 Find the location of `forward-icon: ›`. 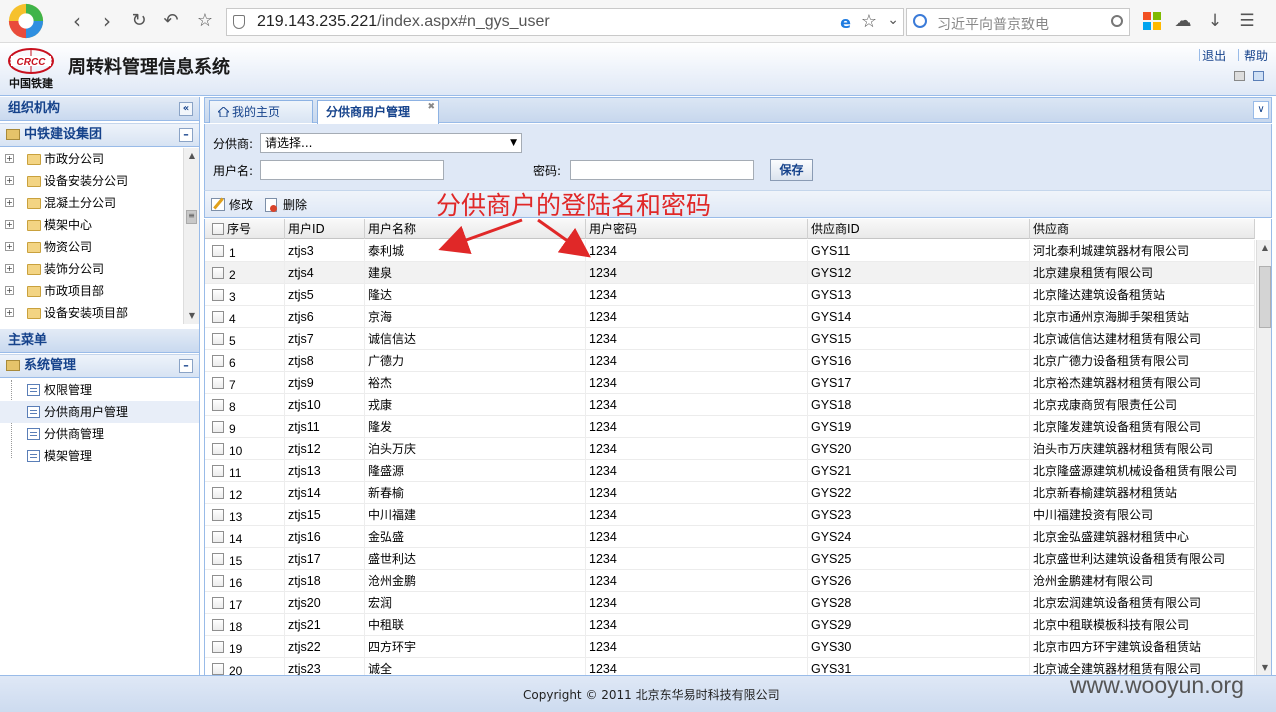

forward-icon: › is located at coordinates (107, 21).